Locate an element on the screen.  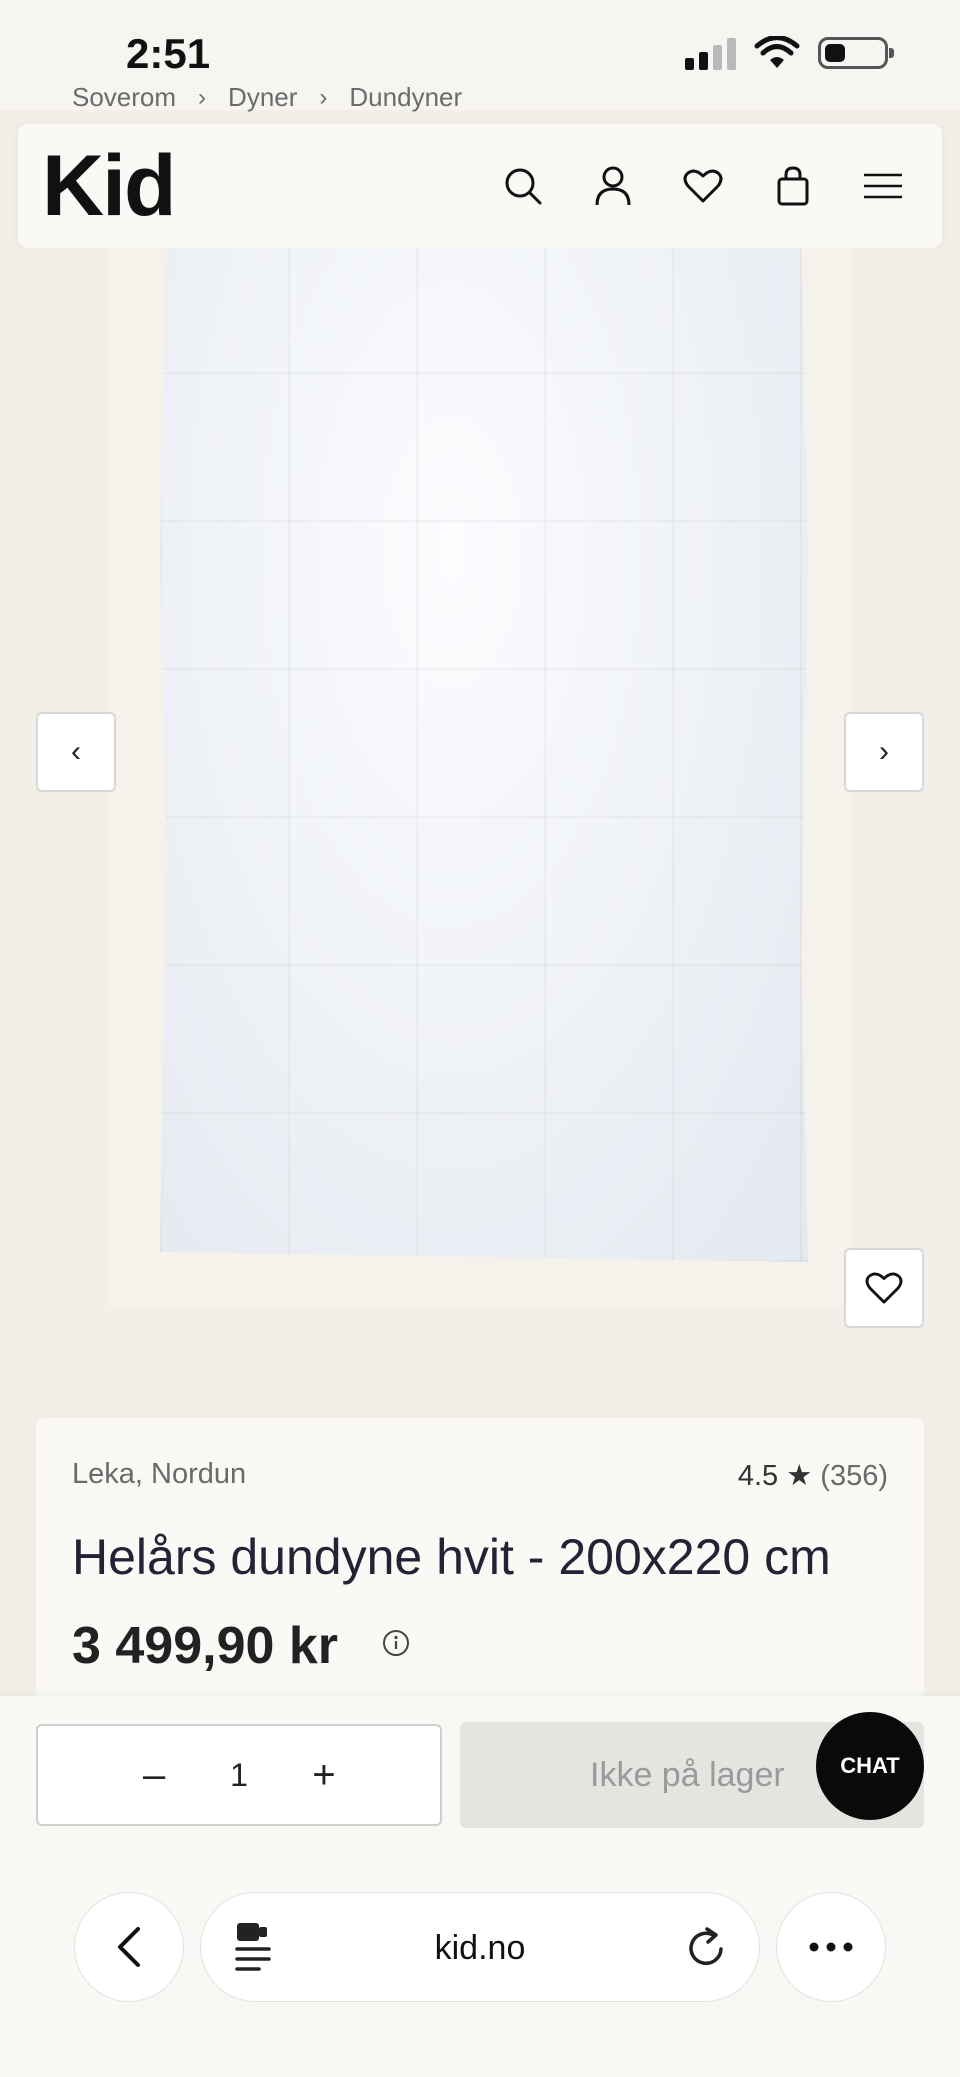
product-title: Helårs dundyne hvit - 200x220 cm is located at coordinates (451, 1557).